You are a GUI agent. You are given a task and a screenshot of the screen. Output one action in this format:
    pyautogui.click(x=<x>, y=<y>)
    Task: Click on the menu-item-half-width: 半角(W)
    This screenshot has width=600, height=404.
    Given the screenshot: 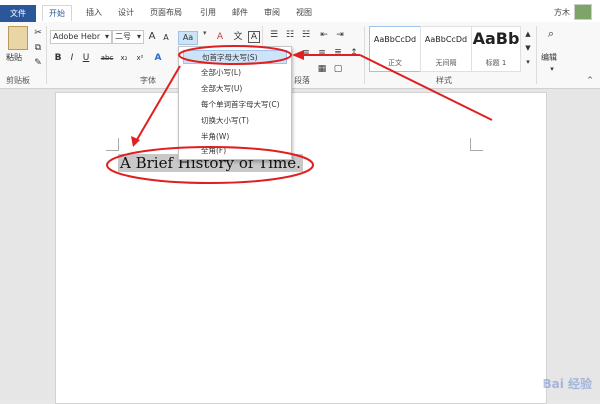 What is the action you would take?
    pyautogui.click(x=235, y=137)
    